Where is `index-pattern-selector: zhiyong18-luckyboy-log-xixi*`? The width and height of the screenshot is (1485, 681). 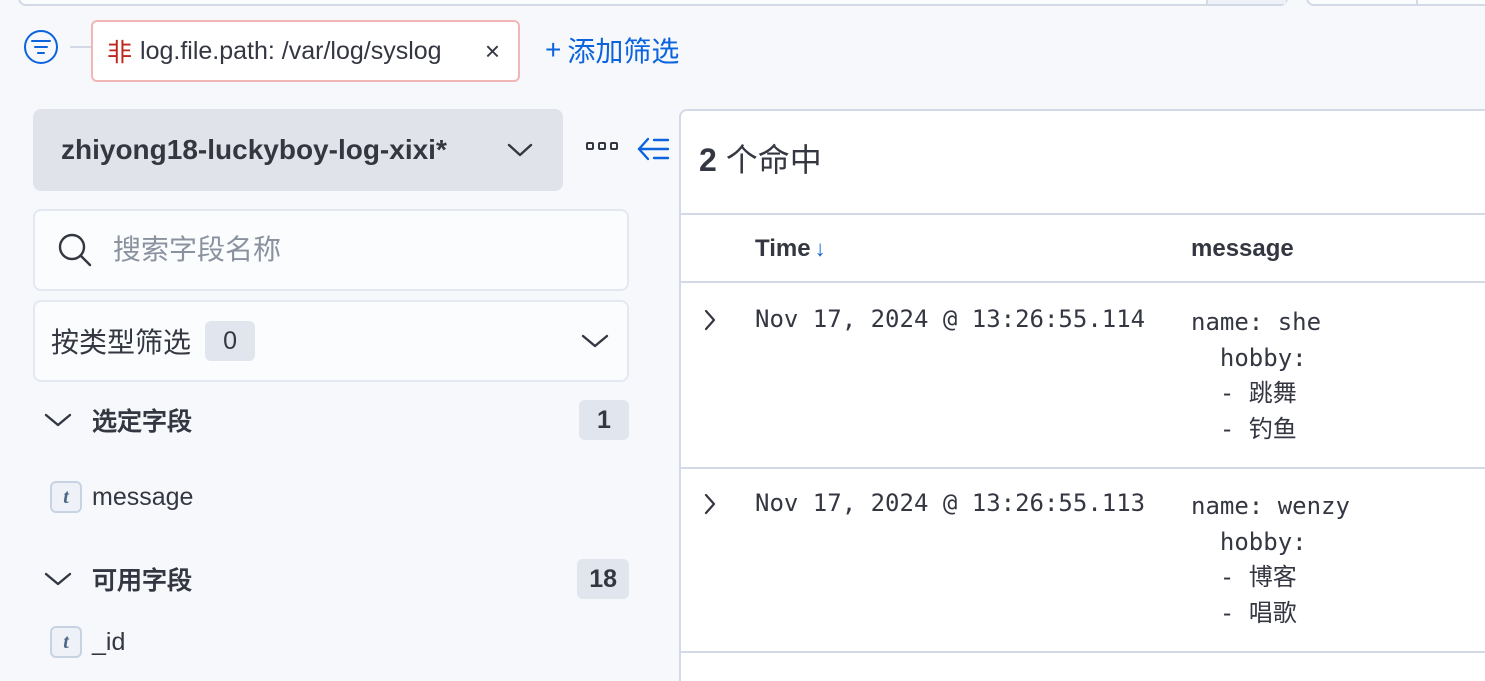
index-pattern-selector: zhiyong18-luckyboy-log-xixi* is located at coordinates (298, 150).